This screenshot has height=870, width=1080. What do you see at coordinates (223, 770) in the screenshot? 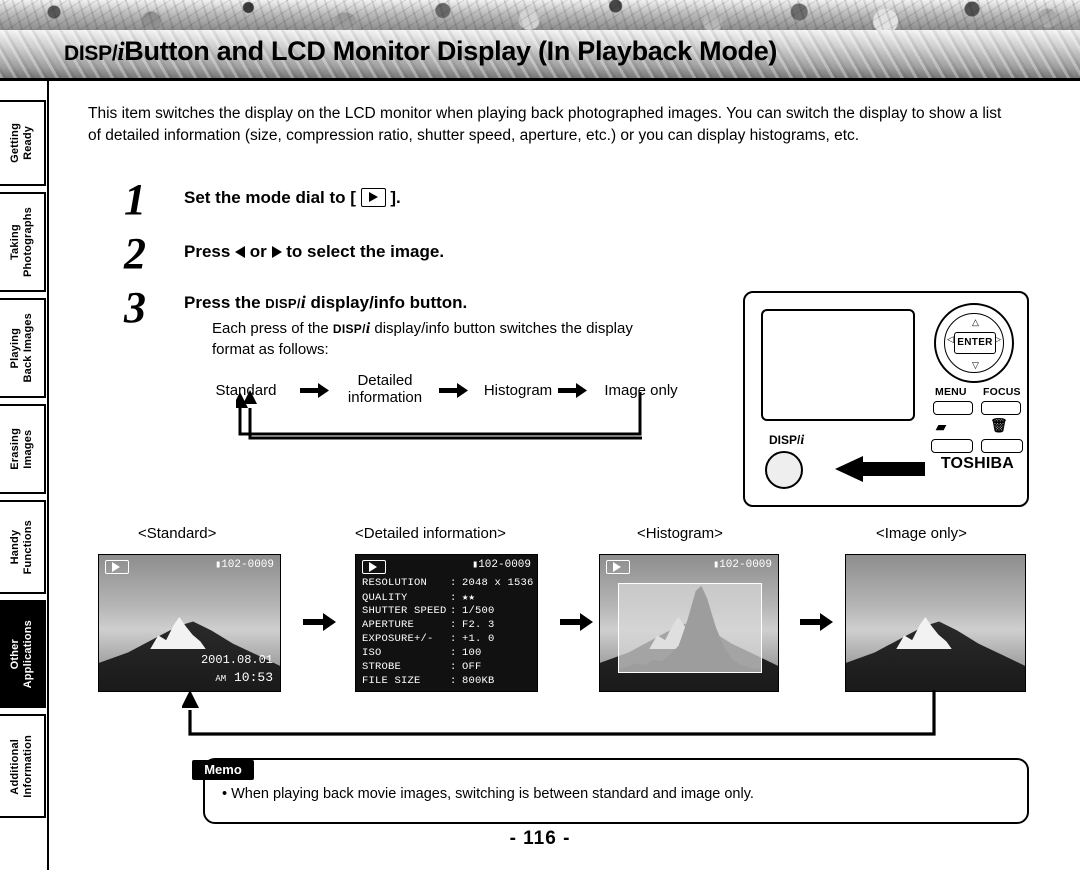
I see `memo-tag: Memo` at bounding box center [223, 770].